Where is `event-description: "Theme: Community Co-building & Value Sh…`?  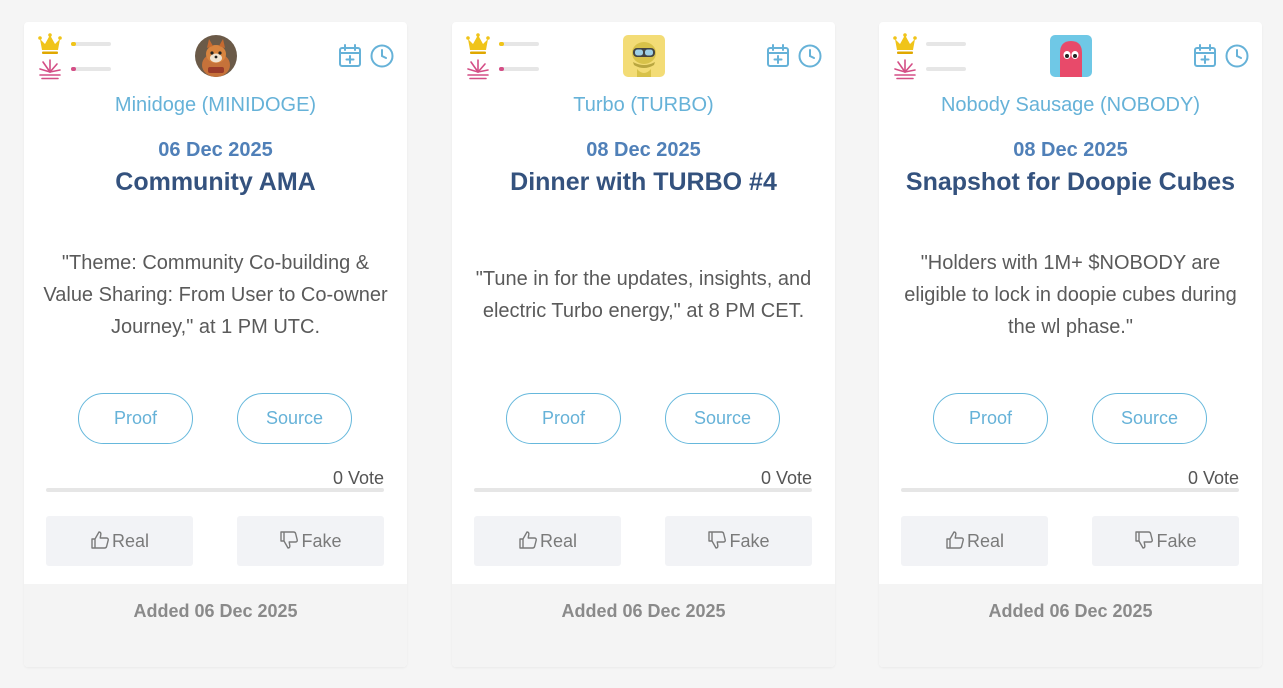 event-description: "Theme: Community Co-building & Value Sh… is located at coordinates (215, 295).